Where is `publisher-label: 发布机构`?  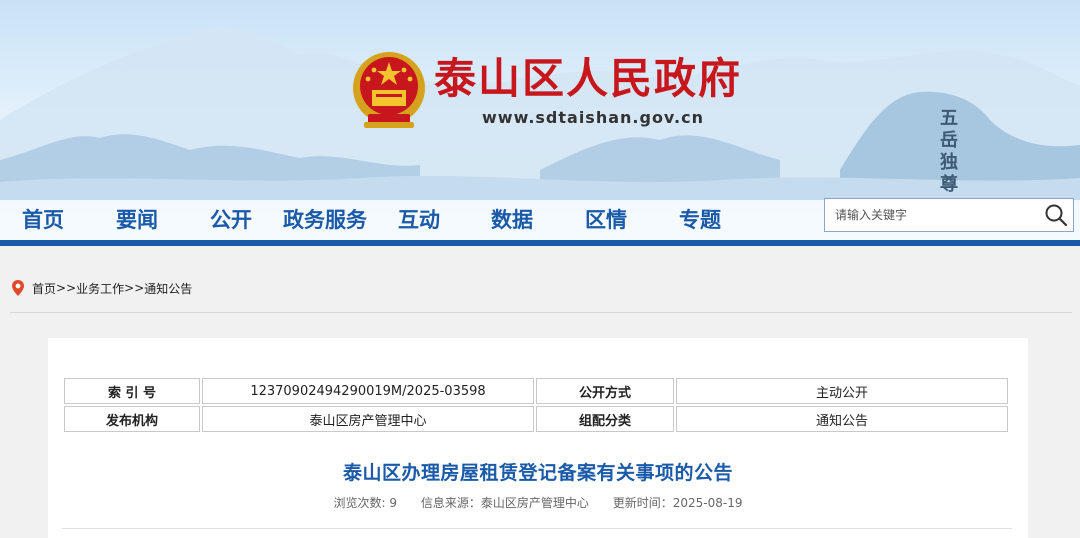 publisher-label: 发布机构 is located at coordinates (132, 419).